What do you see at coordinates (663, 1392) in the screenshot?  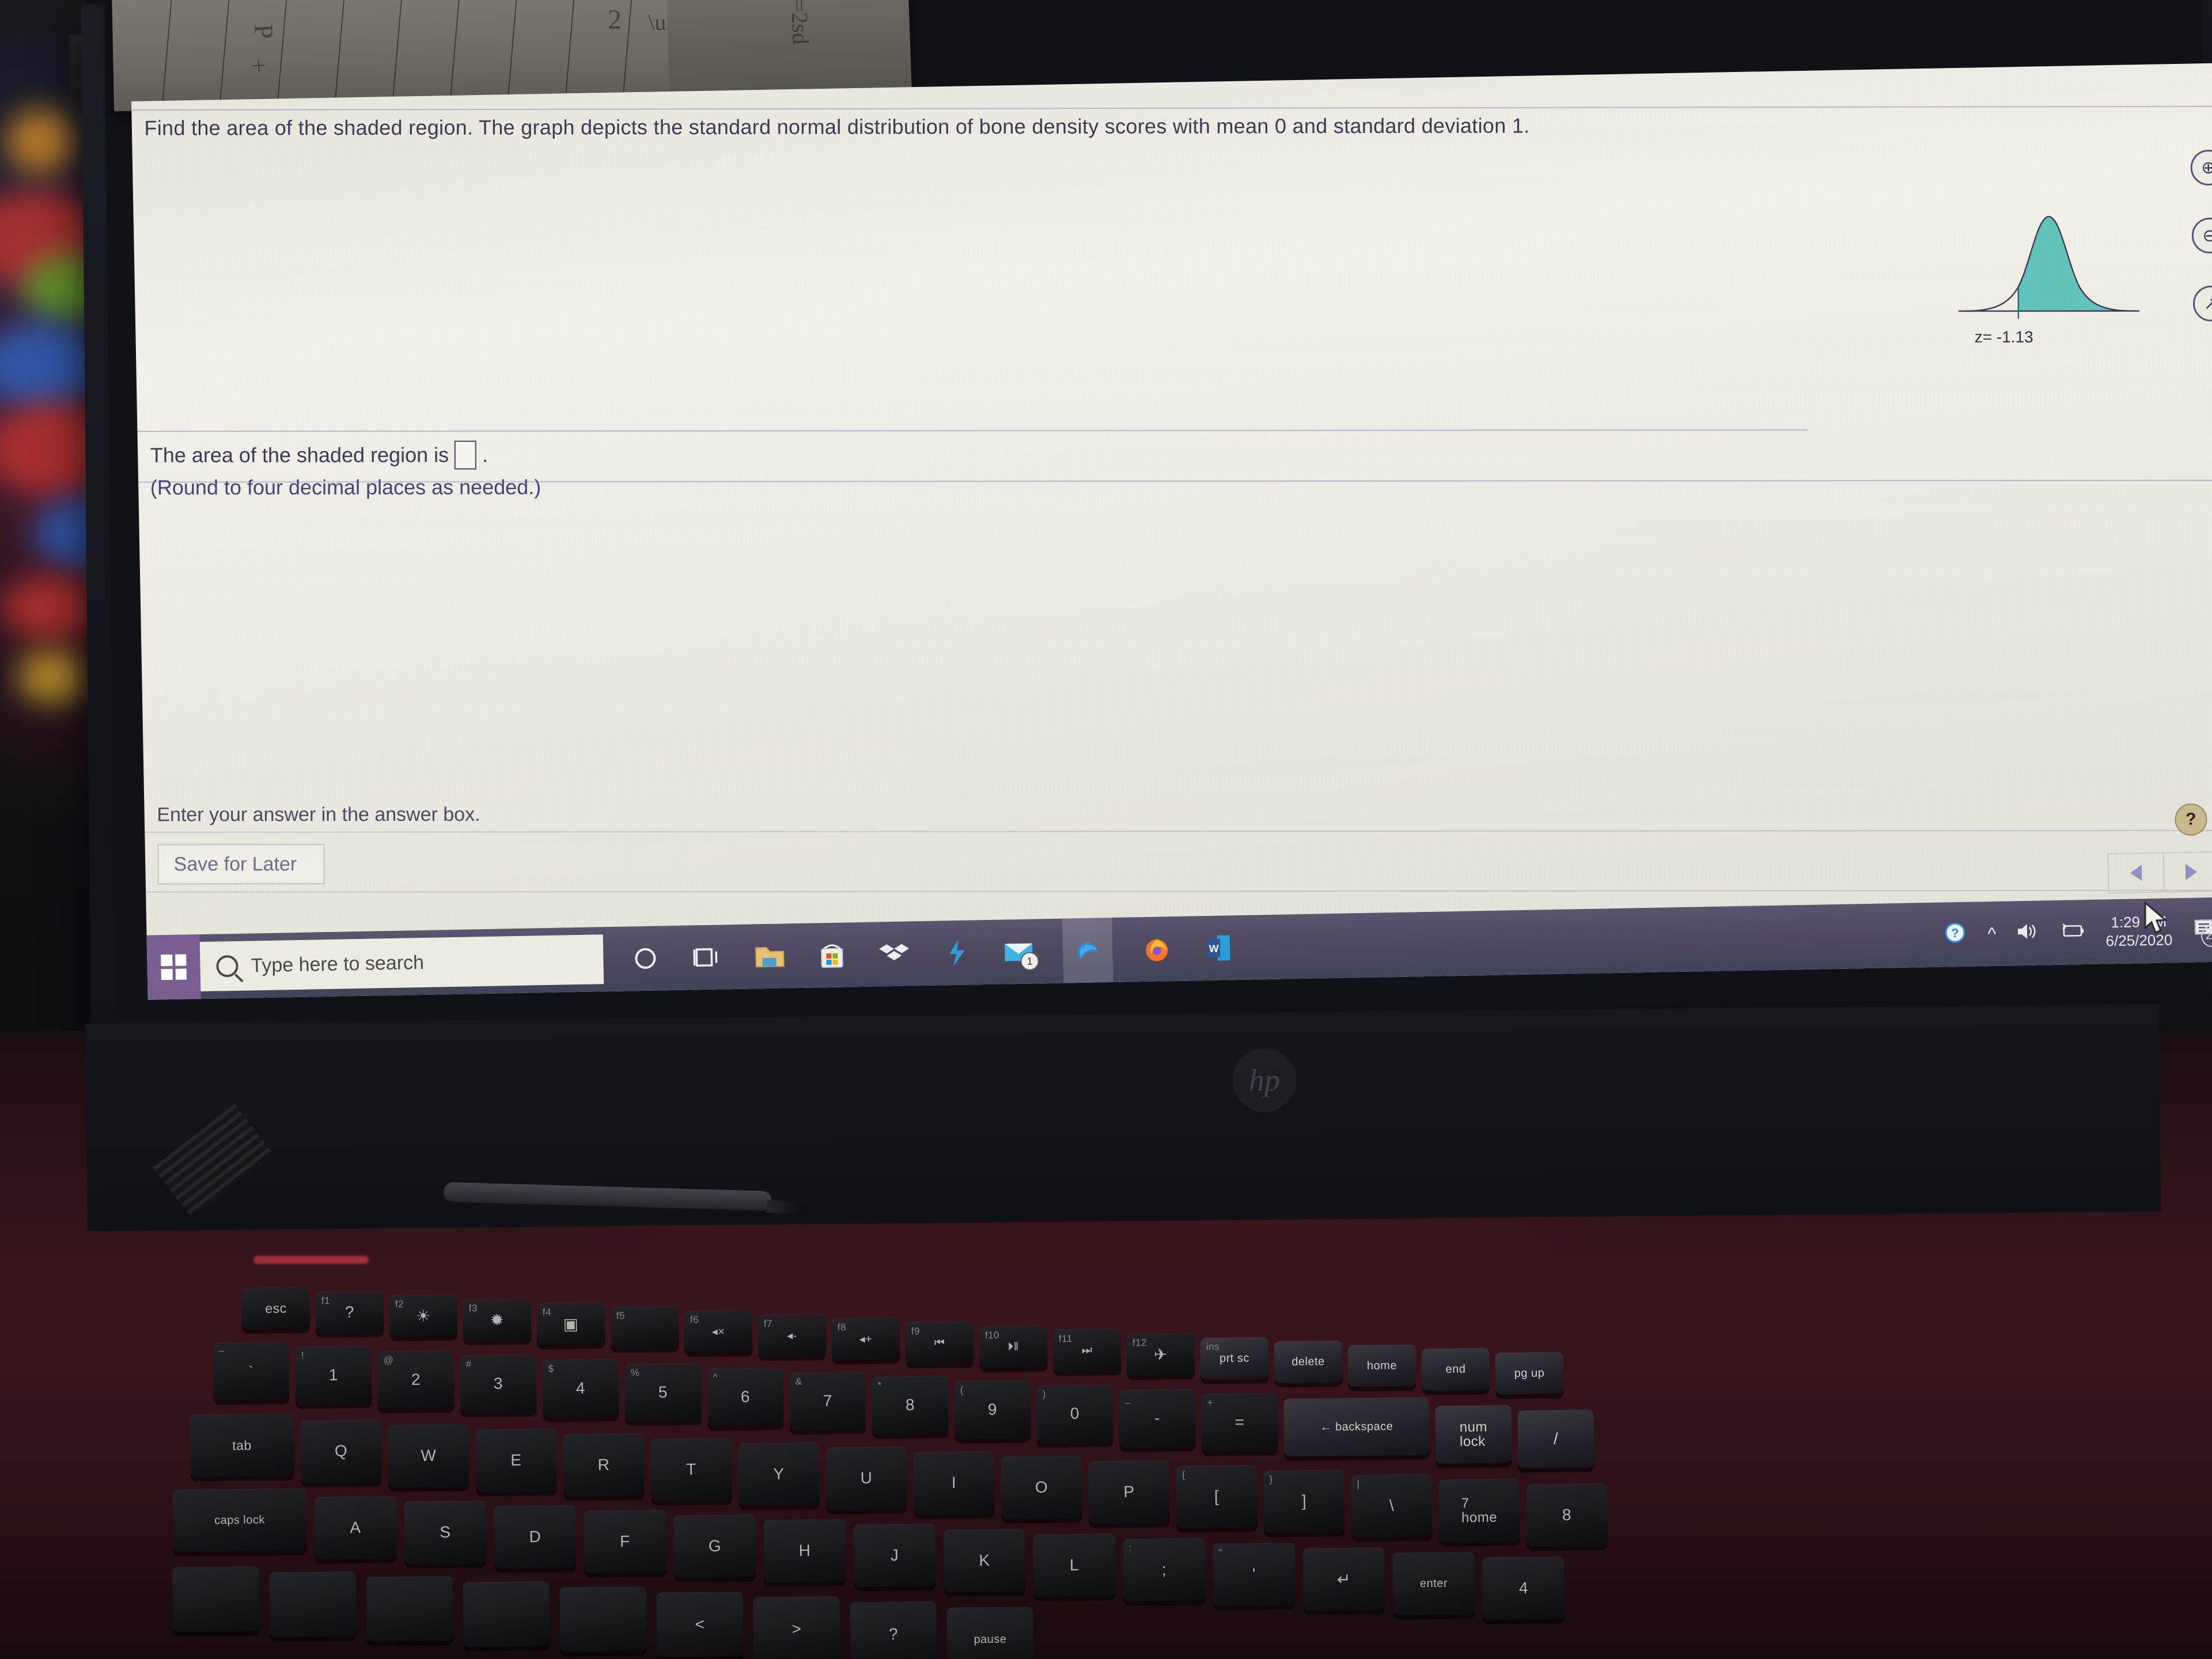 I see `key-5: % 5` at bounding box center [663, 1392].